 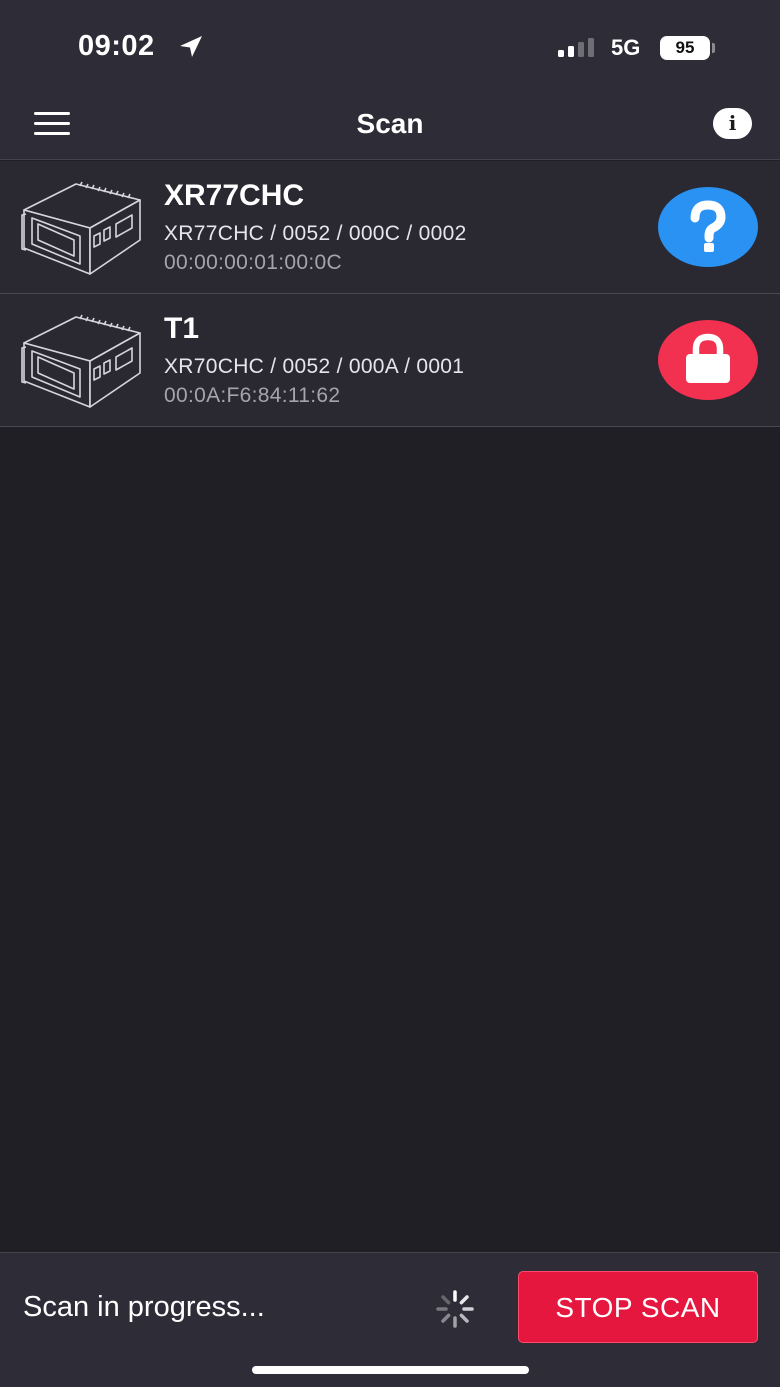 I want to click on device-model-info: XR77CHC / 0052 / 000C / 0002, so click(x=315, y=233).